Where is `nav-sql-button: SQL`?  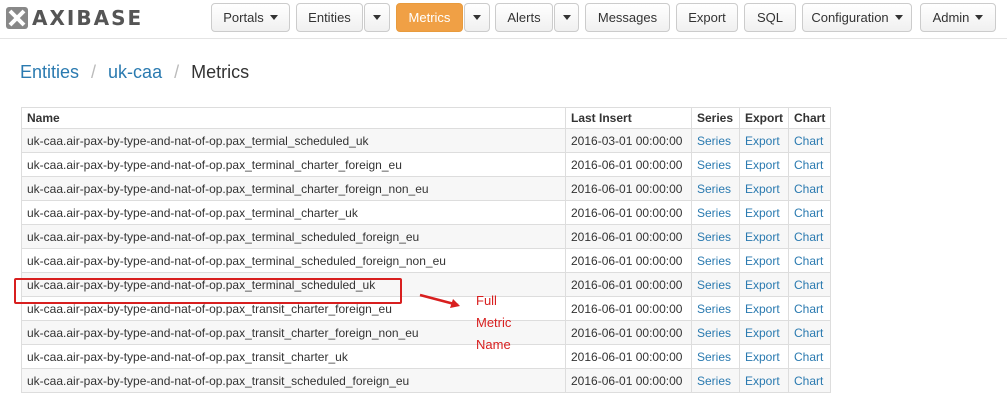 nav-sql-button: SQL is located at coordinates (770, 17).